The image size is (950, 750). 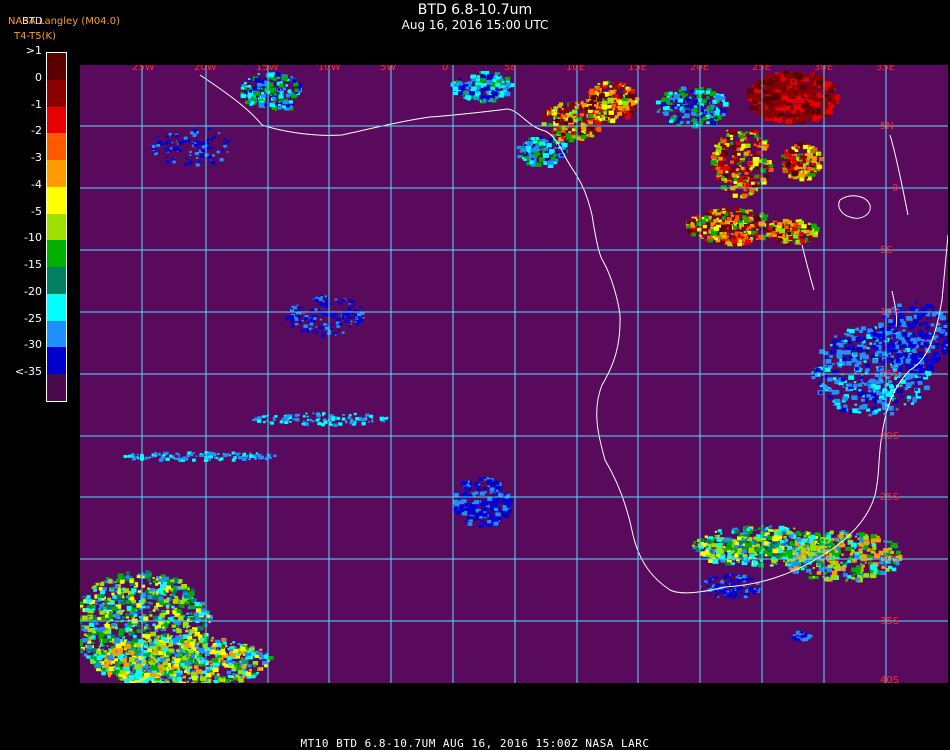 I want to click on lon-label: 10E, so click(x=575, y=69).